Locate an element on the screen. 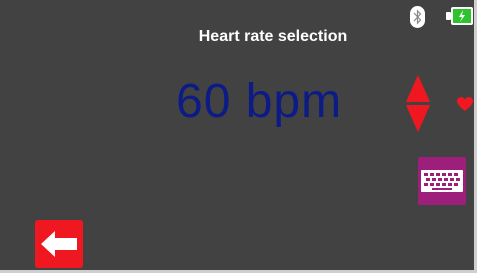  keyboard-icon is located at coordinates (442, 181).